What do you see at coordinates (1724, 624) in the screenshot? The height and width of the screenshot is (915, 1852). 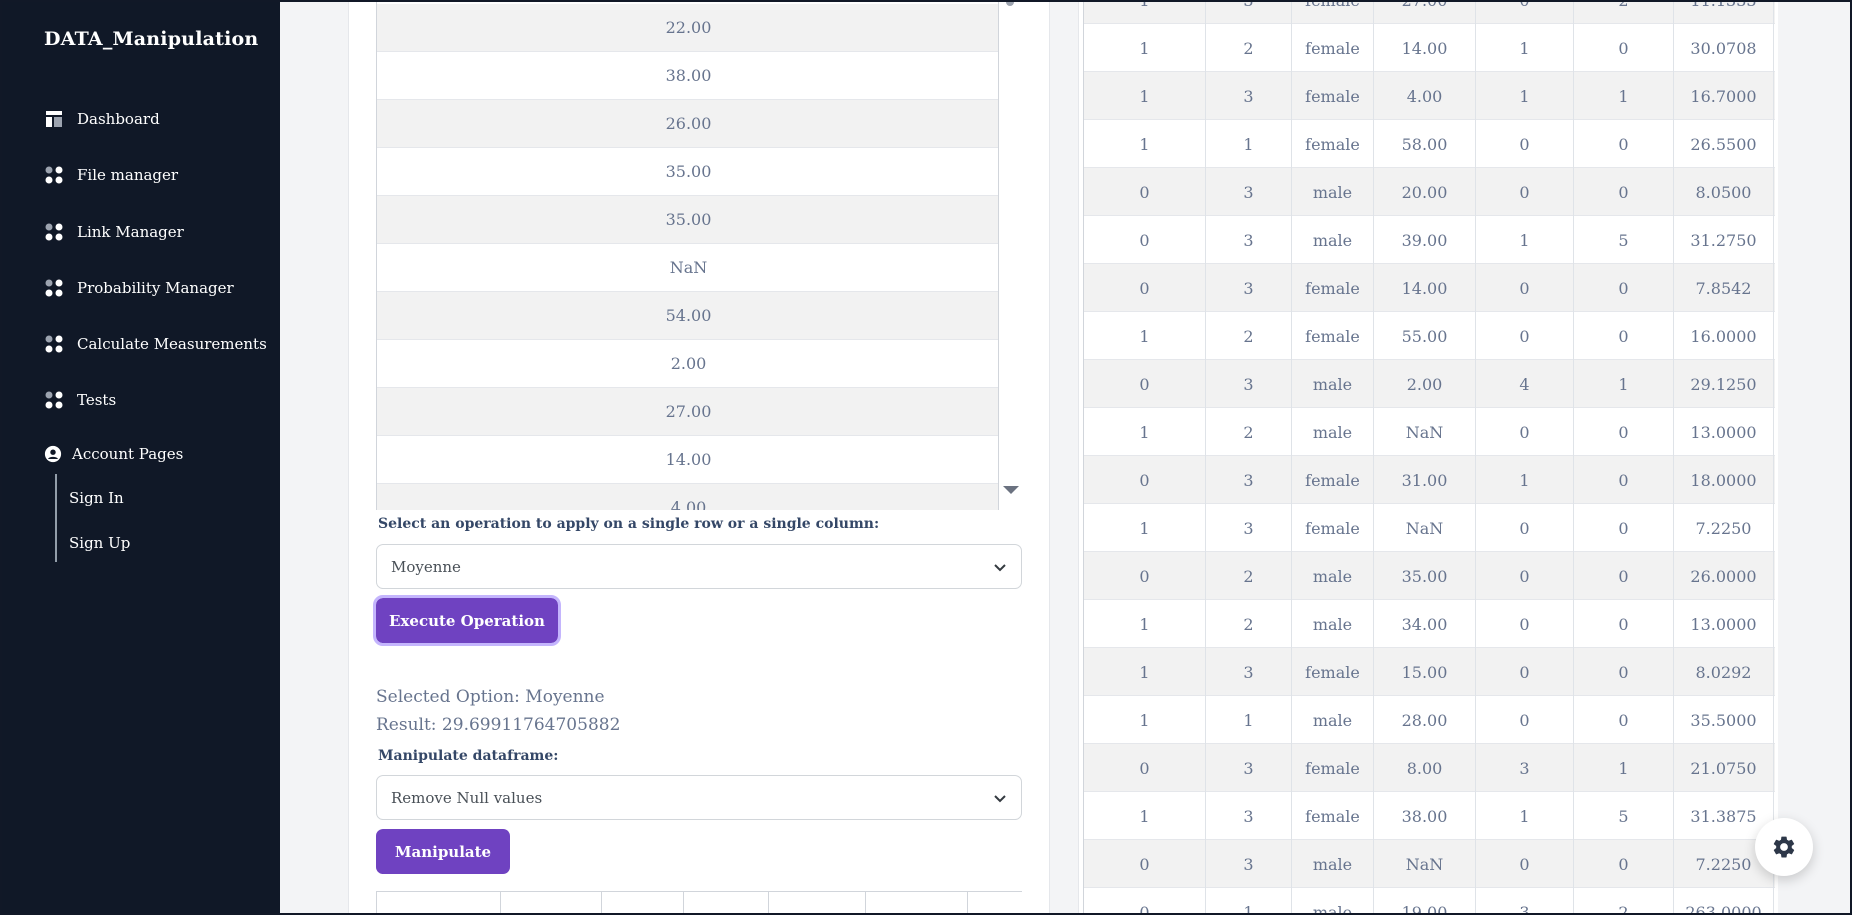 I see `table-cell: 13.0000` at bounding box center [1724, 624].